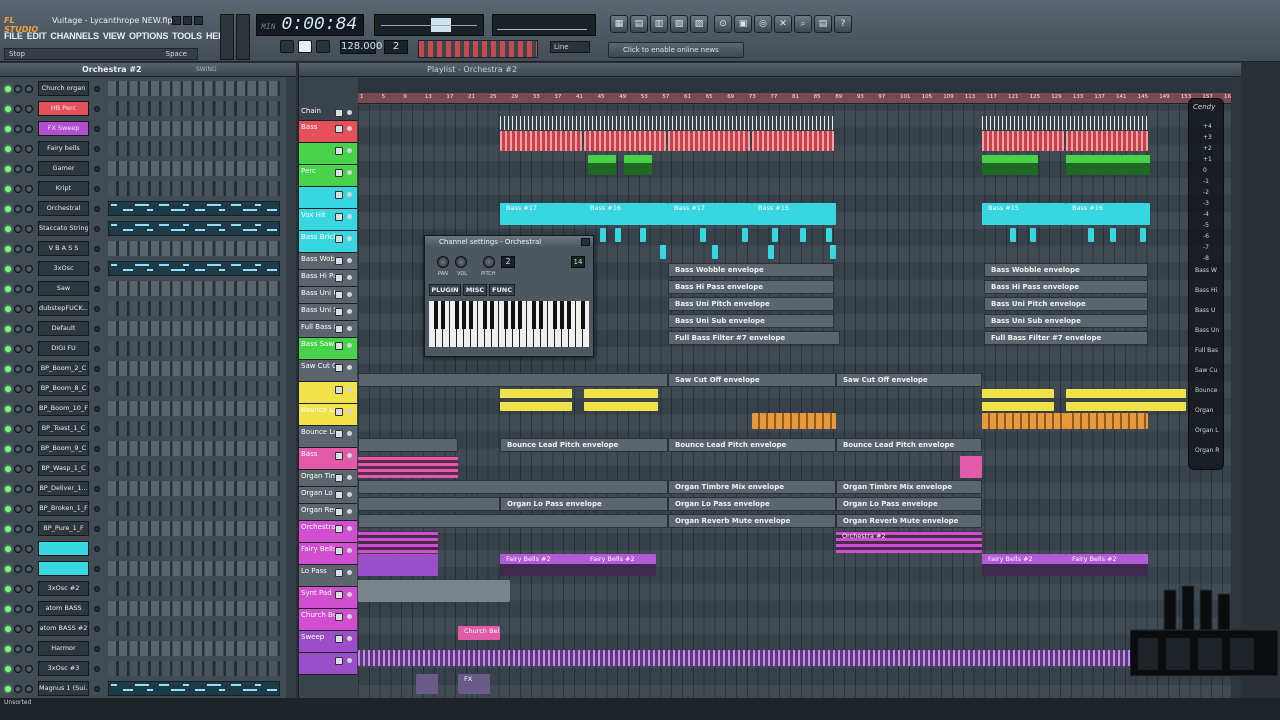 The image size is (1280, 720). What do you see at coordinates (794, 214) in the screenshot?
I see `playlist-clip: Bass #15` at bounding box center [794, 214].